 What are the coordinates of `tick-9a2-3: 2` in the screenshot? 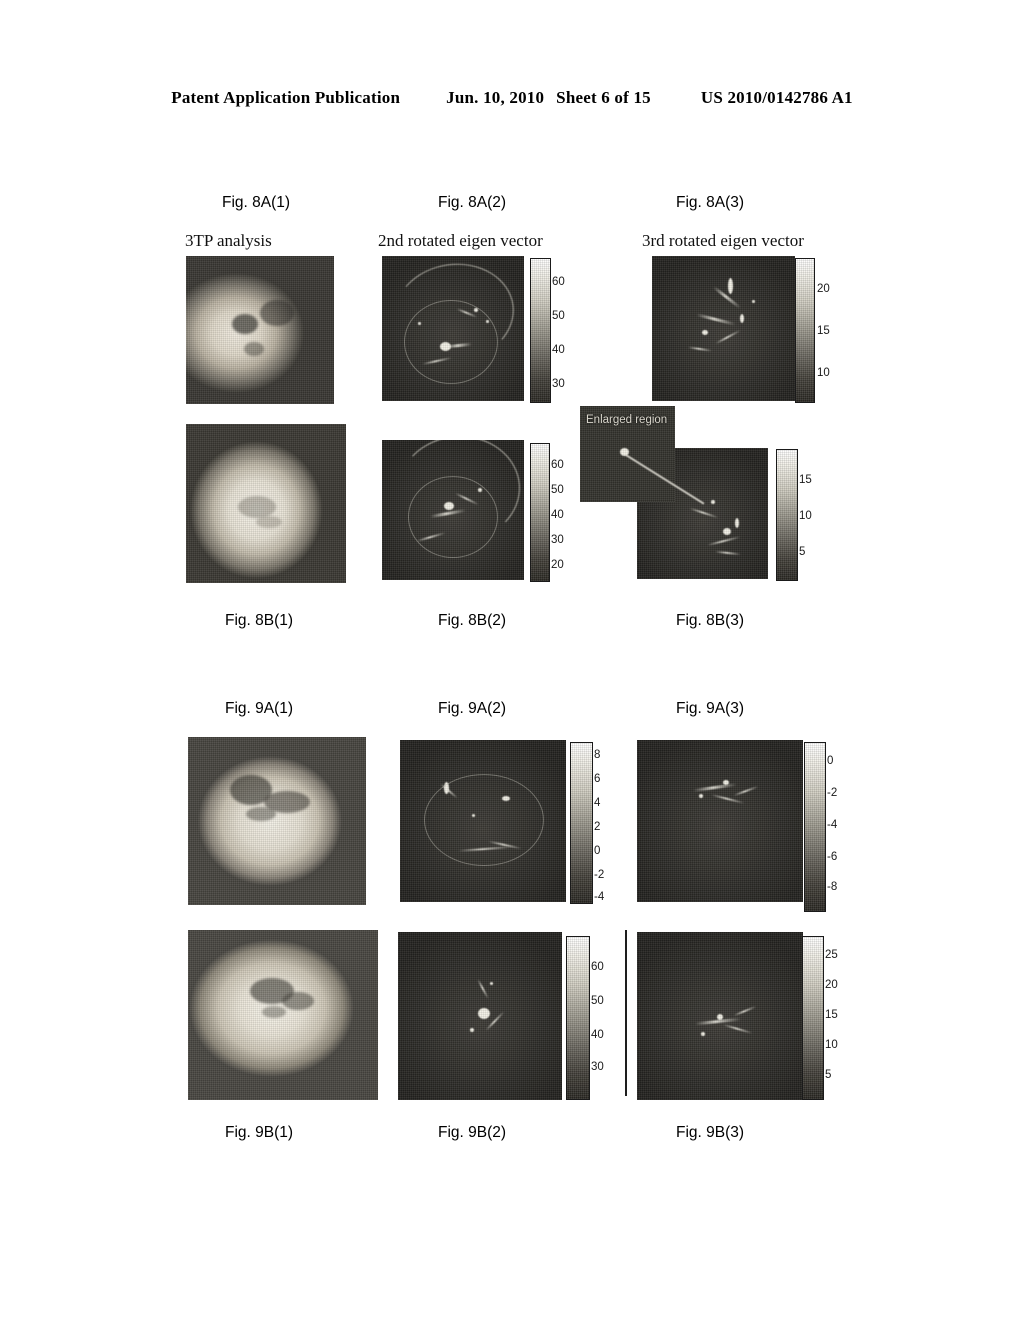 It's located at (597, 827).